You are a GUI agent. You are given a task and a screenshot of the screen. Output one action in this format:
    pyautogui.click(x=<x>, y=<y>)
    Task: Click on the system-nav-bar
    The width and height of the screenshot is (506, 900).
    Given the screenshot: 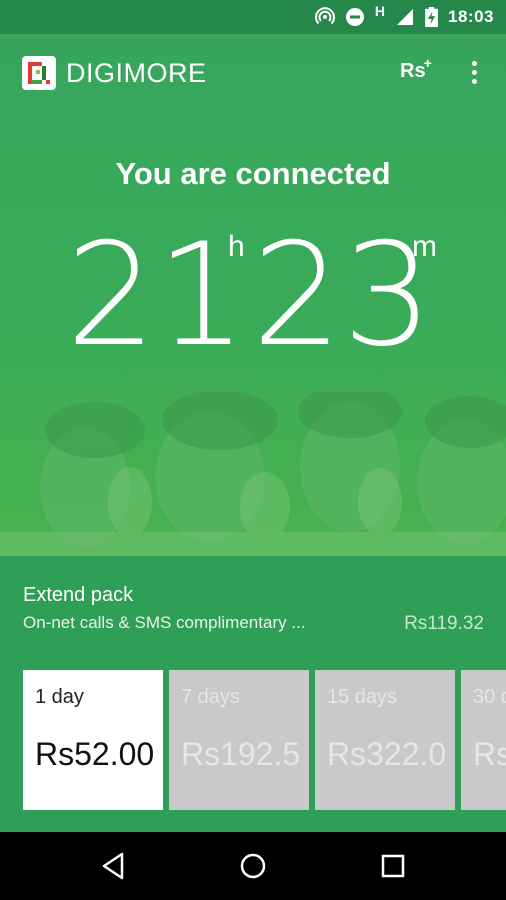 What is the action you would take?
    pyautogui.click(x=253, y=866)
    